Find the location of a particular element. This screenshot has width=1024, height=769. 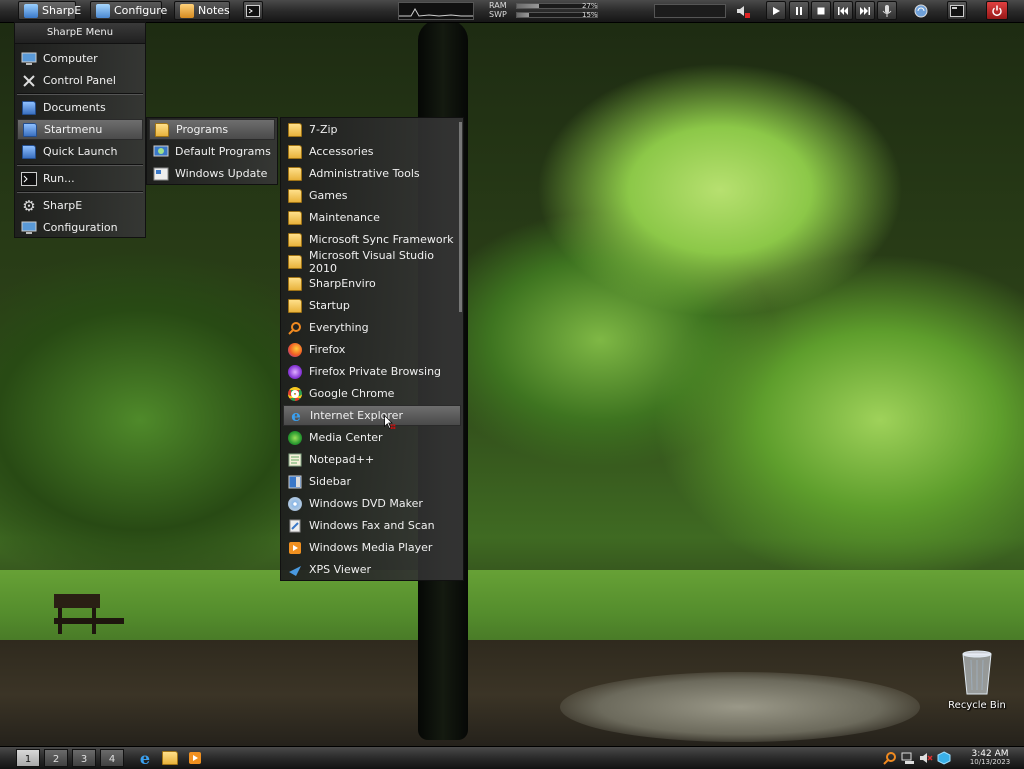

menu-item-documents: Documents is located at coordinates (80, 107).